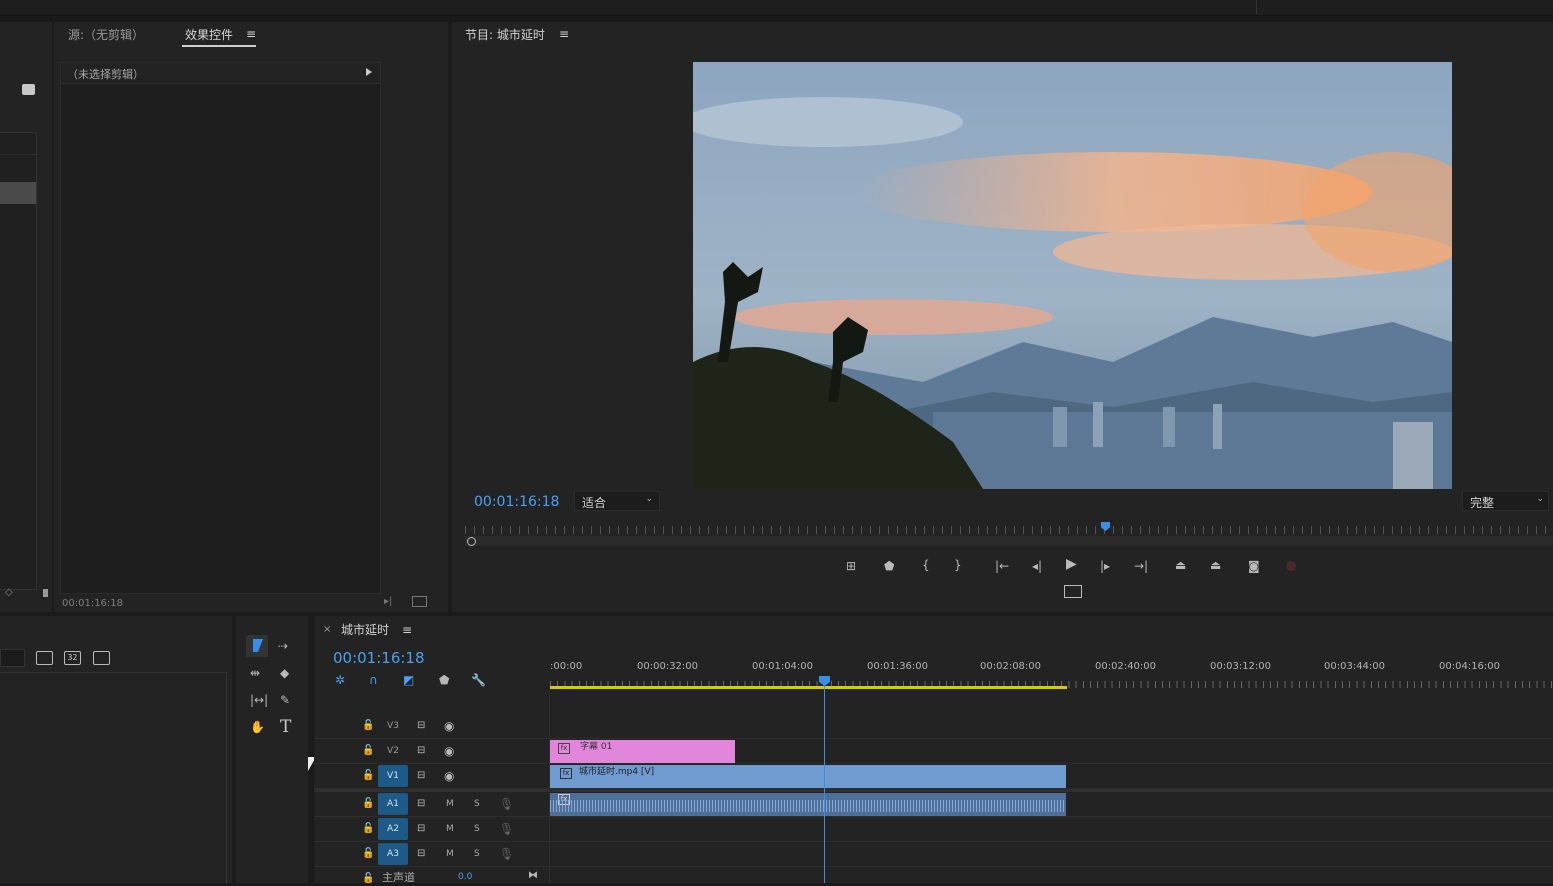 This screenshot has height=886, width=1553. Describe the element at coordinates (776, 8) in the screenshot. I see `workspace-bar` at that location.